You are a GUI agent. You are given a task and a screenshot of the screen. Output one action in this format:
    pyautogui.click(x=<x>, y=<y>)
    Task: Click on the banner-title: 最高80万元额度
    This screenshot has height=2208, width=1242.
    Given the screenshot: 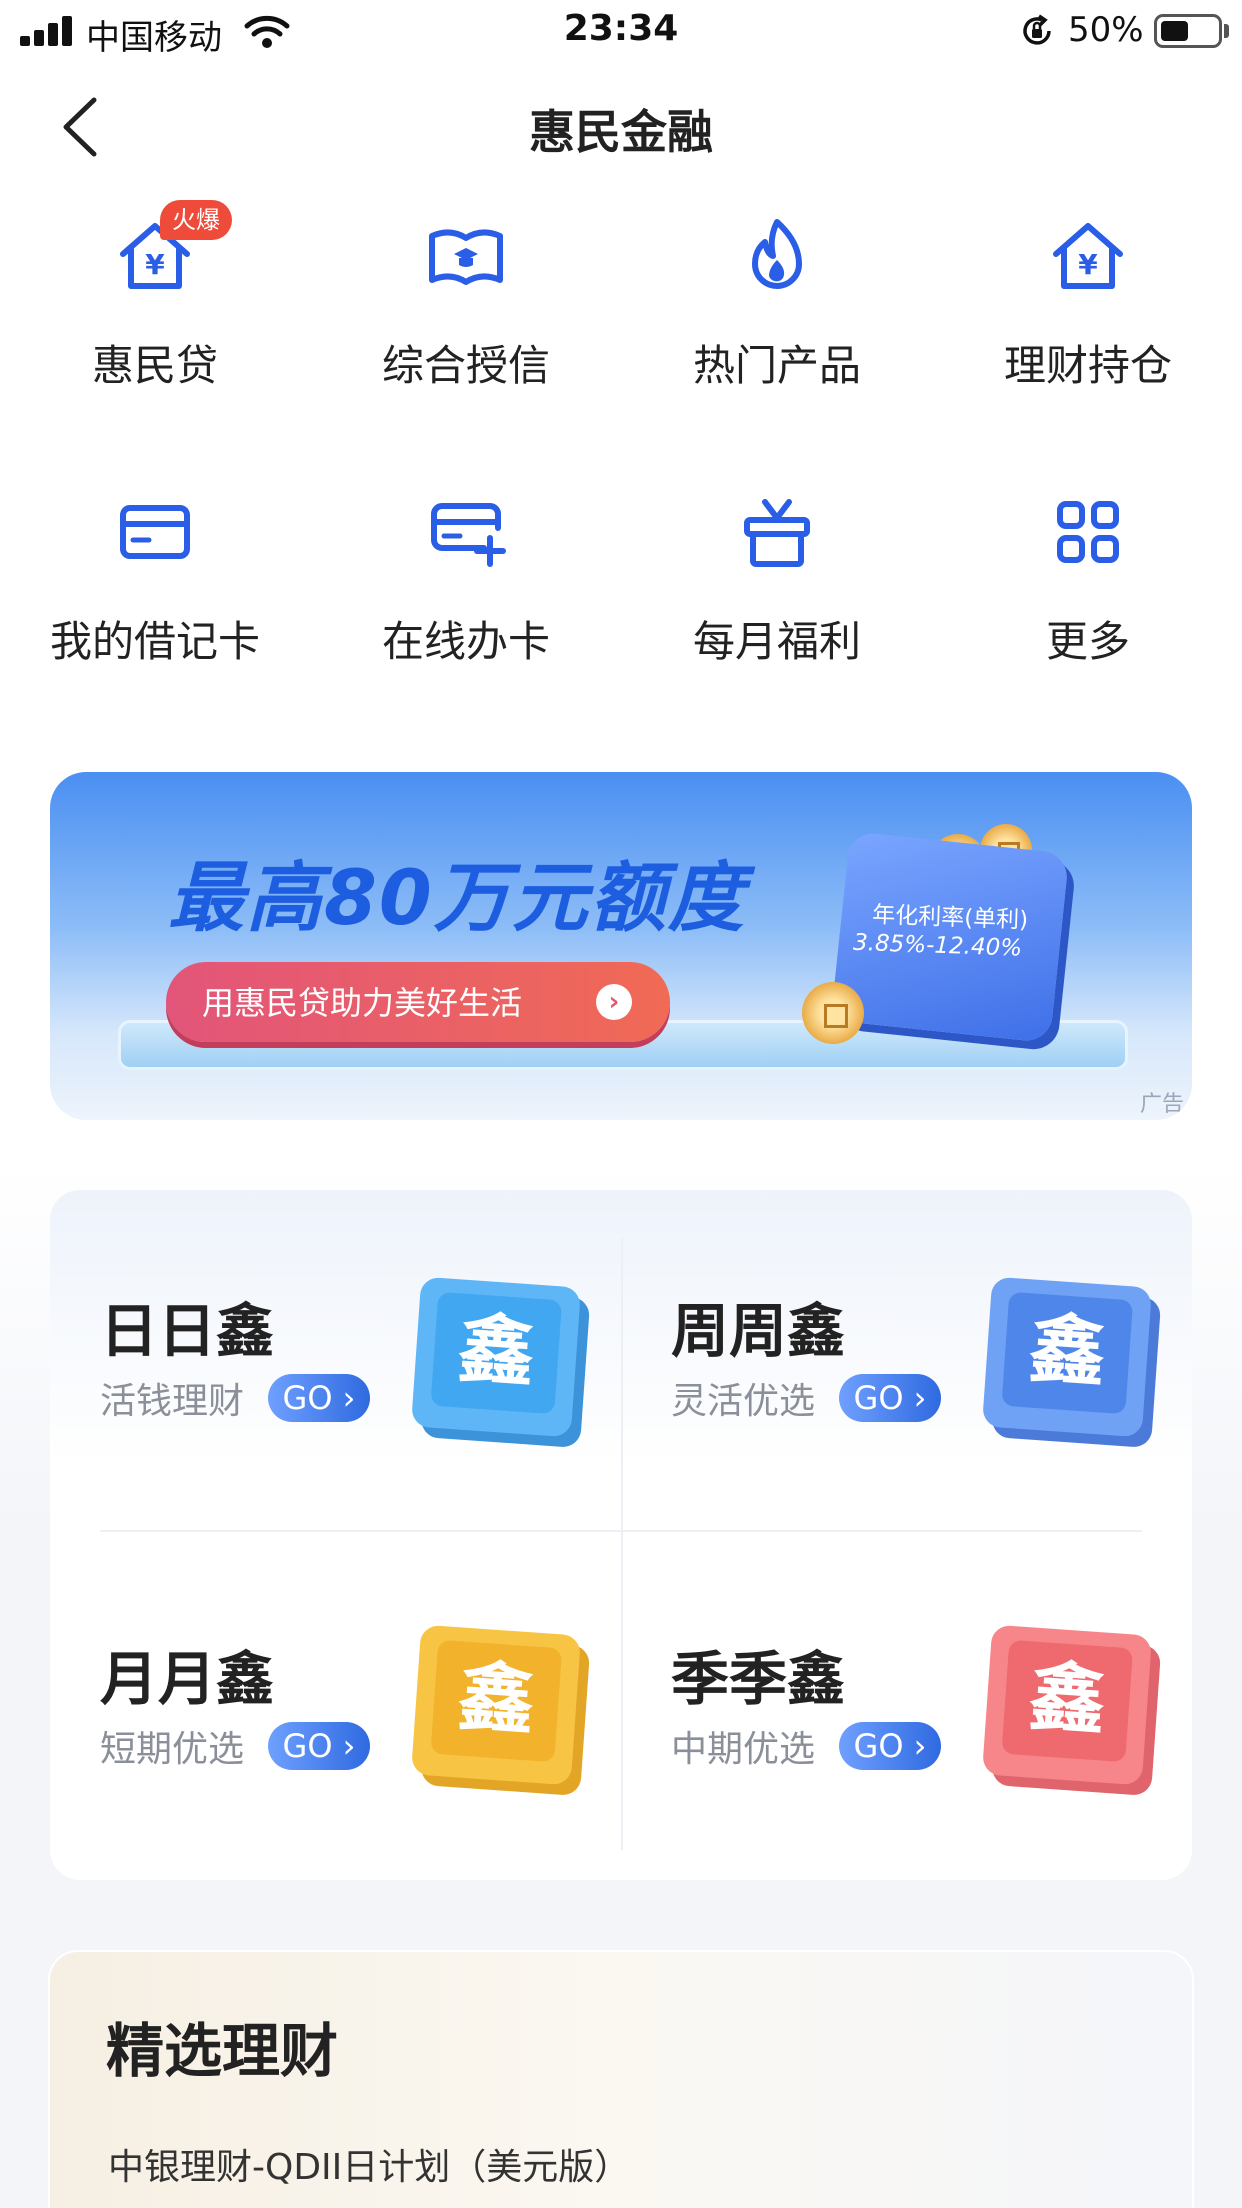 What is the action you would take?
    pyautogui.click(x=457, y=897)
    